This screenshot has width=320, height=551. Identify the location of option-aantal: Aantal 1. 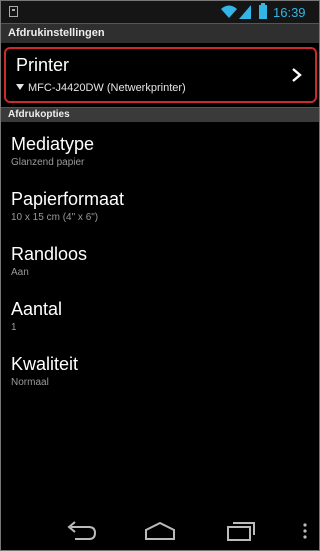
(161, 315).